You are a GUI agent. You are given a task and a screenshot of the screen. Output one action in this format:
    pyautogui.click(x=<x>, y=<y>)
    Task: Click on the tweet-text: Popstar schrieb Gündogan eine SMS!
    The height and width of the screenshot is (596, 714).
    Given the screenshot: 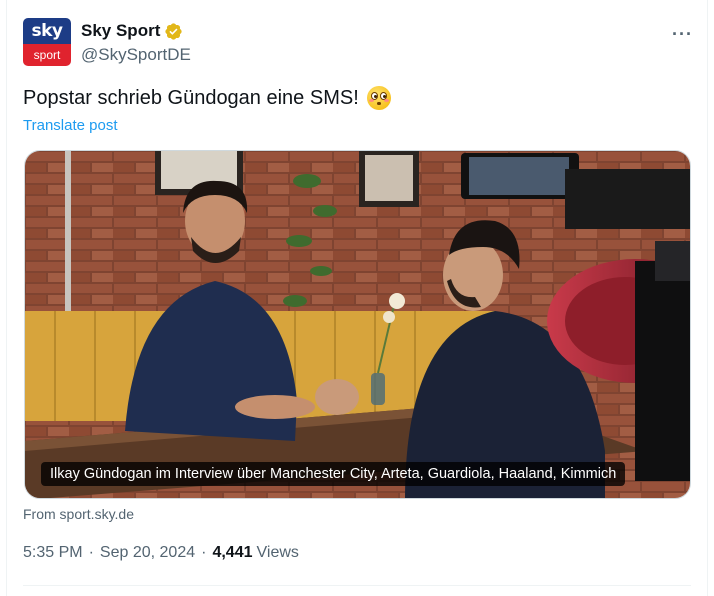 What is the action you would take?
    pyautogui.click(x=191, y=97)
    